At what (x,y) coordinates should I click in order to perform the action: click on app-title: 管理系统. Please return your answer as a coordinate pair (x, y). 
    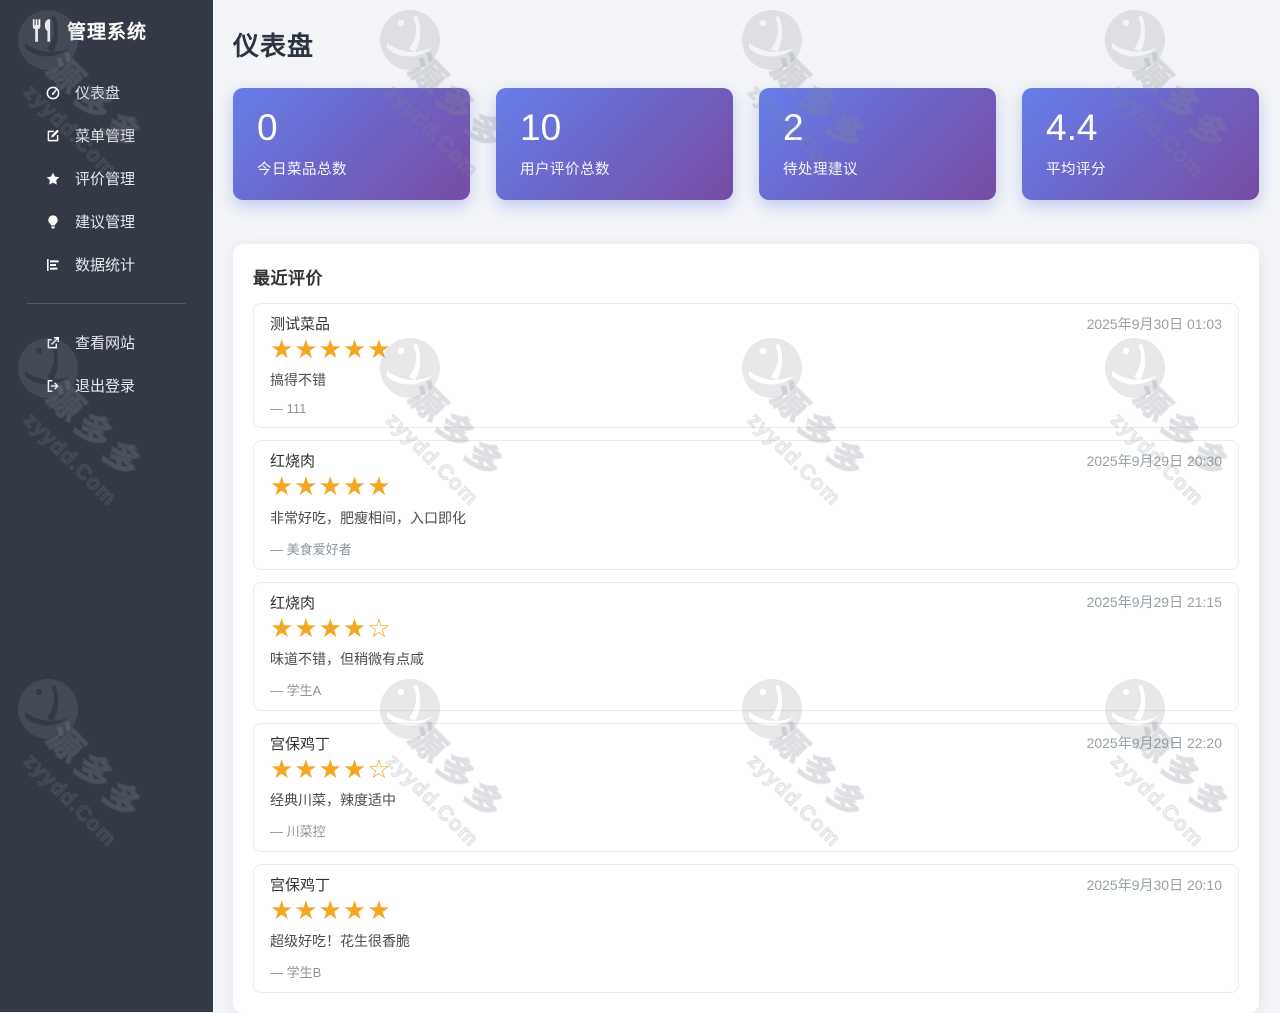
    Looking at the image, I should click on (107, 32).